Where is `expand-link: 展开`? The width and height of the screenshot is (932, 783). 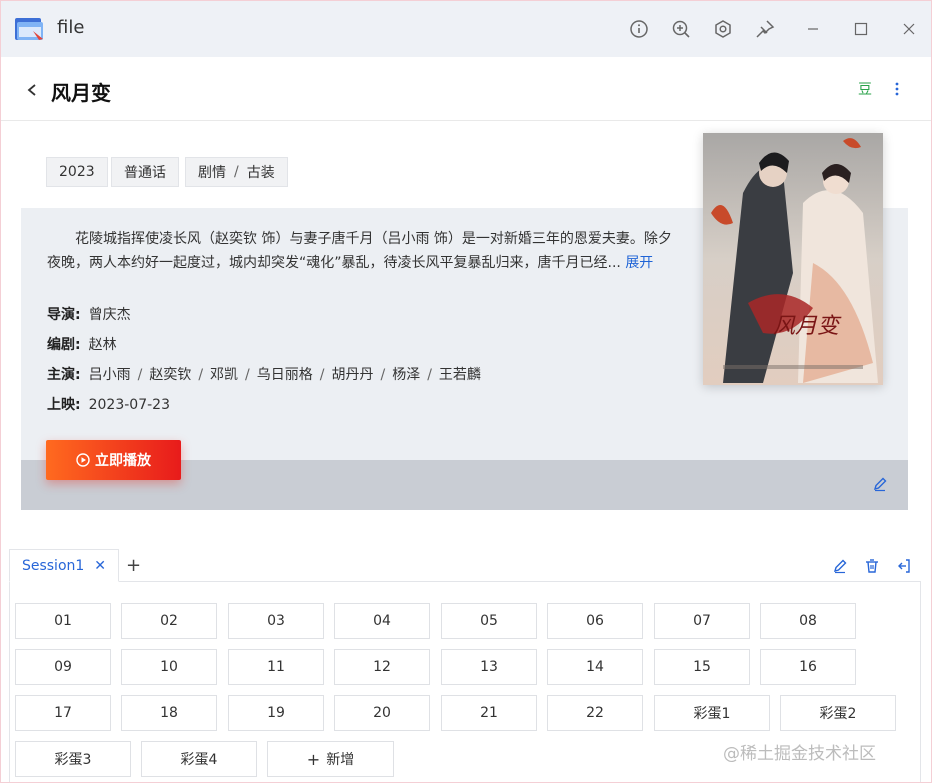 expand-link: 展开 is located at coordinates (639, 263).